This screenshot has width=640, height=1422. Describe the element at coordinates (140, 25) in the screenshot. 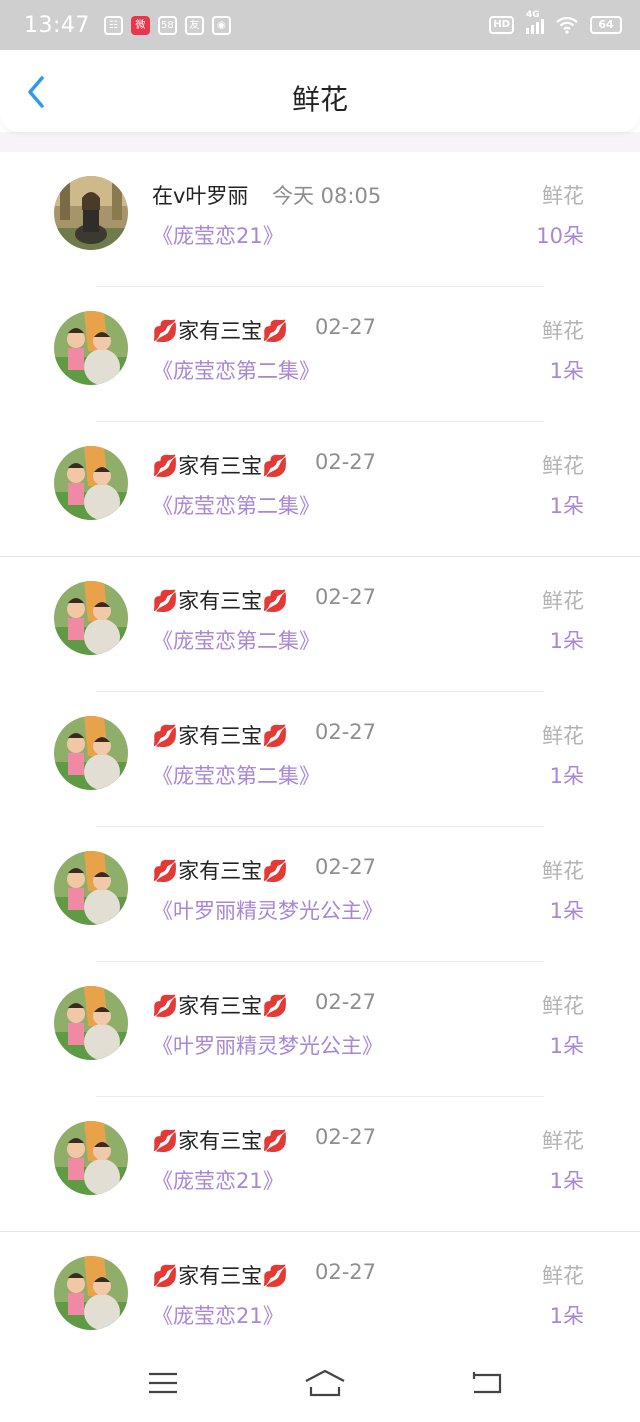

I see `notification-app-icon: 微` at that location.